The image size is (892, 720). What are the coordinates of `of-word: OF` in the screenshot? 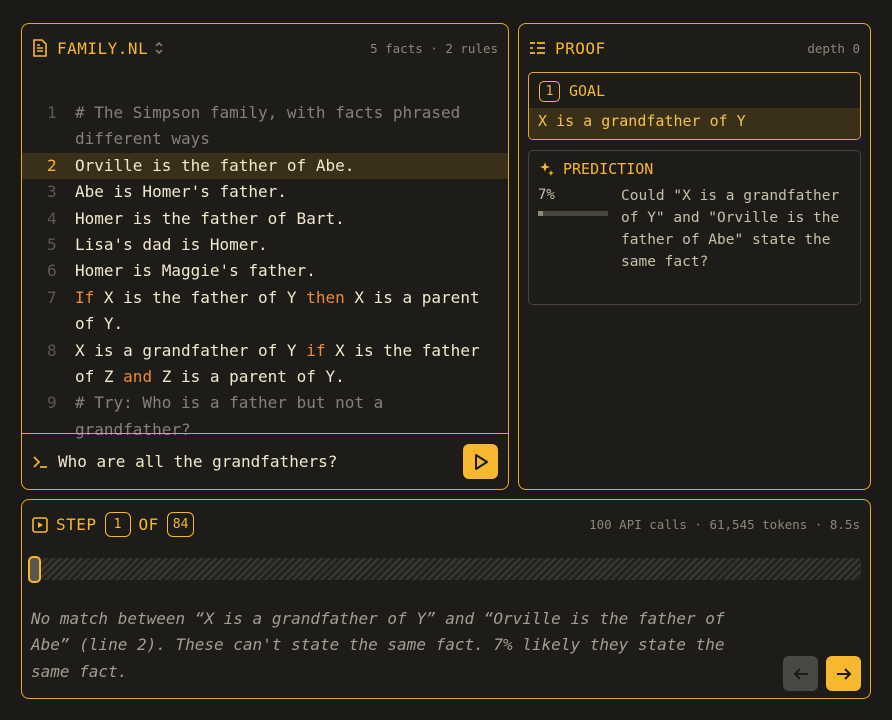 It's located at (148, 524).